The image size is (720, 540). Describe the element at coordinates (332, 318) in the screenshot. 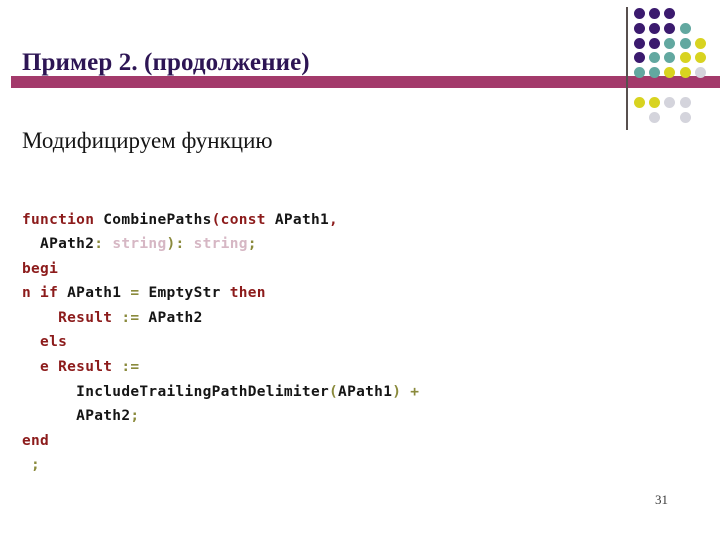

I see `code-line: Result := APath2` at that location.